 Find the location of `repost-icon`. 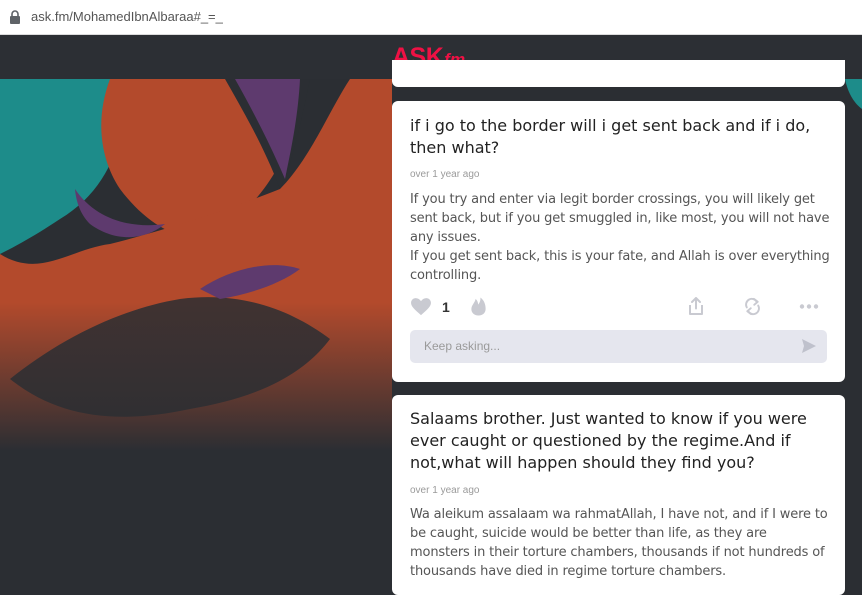

repost-icon is located at coordinates (752, 306).